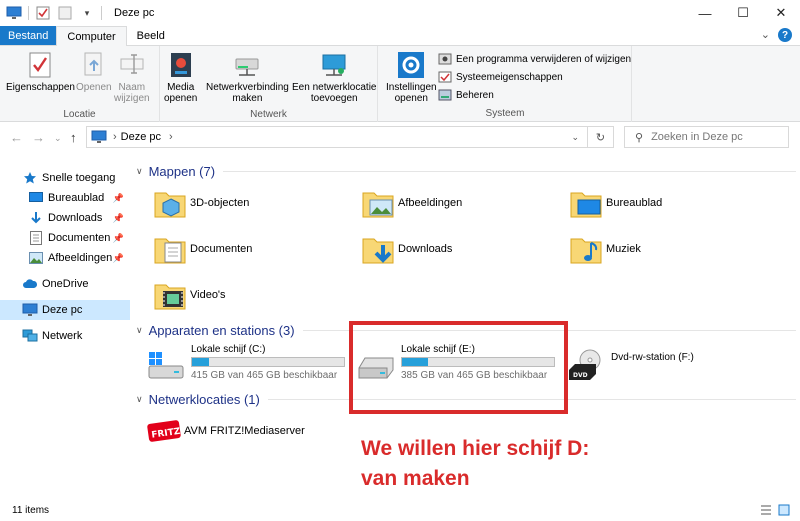 The image size is (800, 521). What do you see at coordinates (65, 284) in the screenshot?
I see `nav-item-onedrive: OneDrive` at bounding box center [65, 284].